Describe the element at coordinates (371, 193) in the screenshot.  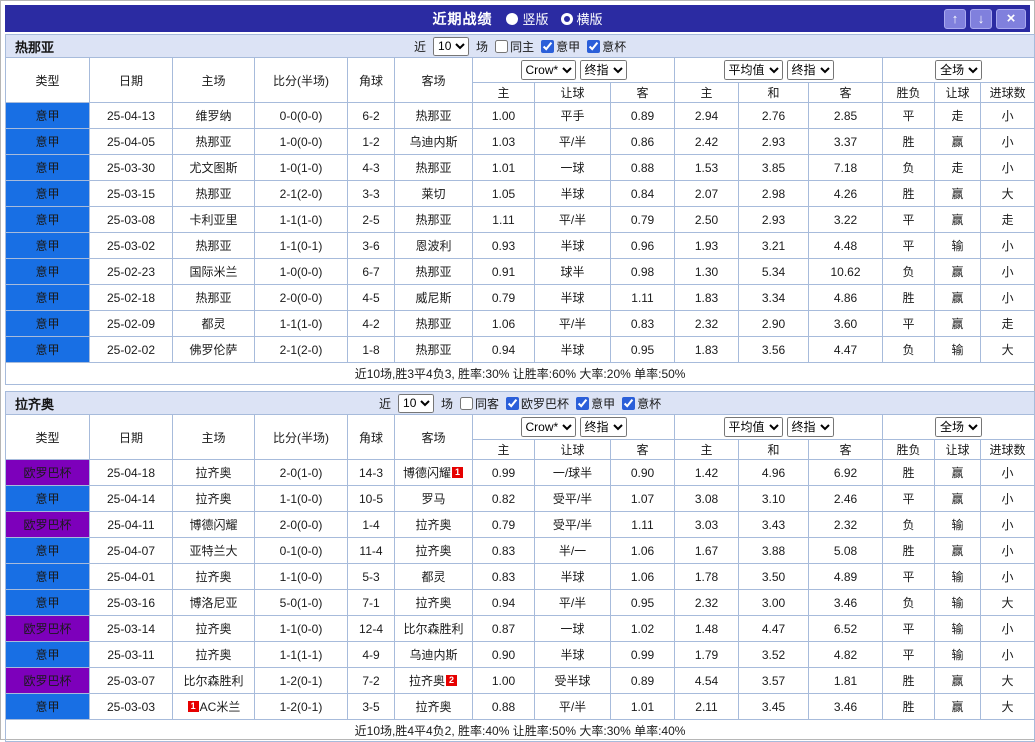
I see `corners-cell: 3-3` at that location.